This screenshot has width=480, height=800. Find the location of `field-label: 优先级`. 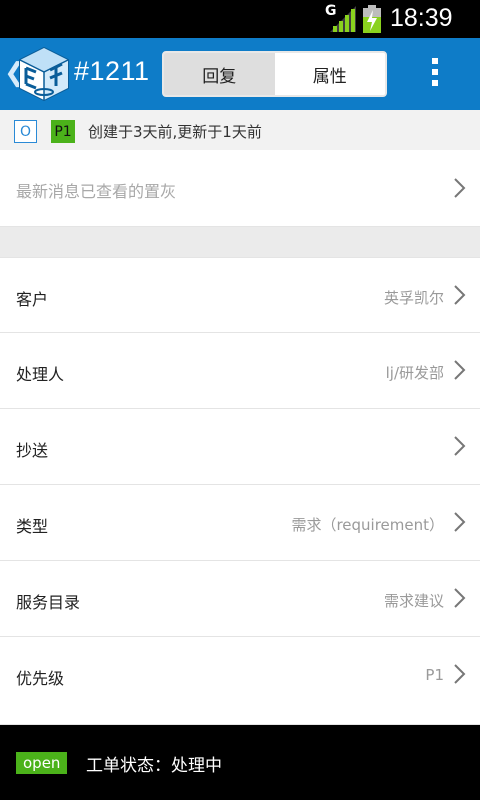

field-label: 优先级 is located at coordinates (40, 678).